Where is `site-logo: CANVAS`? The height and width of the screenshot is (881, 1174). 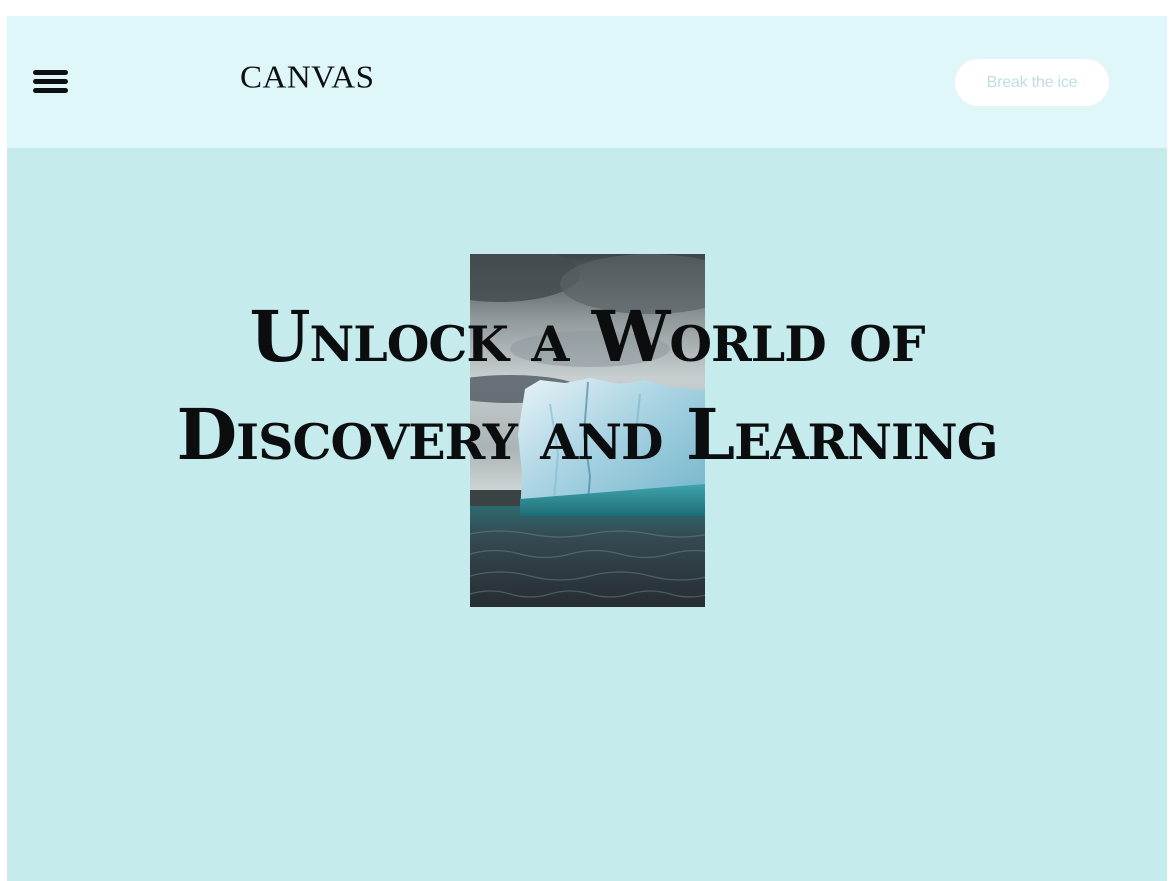 site-logo: CANVAS is located at coordinates (307, 78).